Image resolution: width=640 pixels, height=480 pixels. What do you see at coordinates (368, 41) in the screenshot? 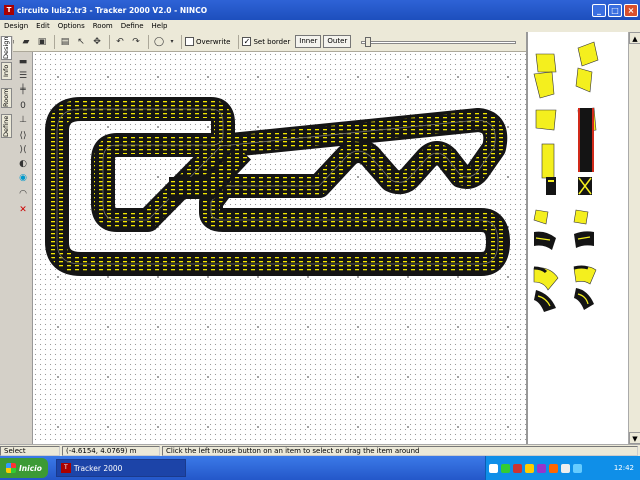
I see `slider-thumb` at bounding box center [368, 41].